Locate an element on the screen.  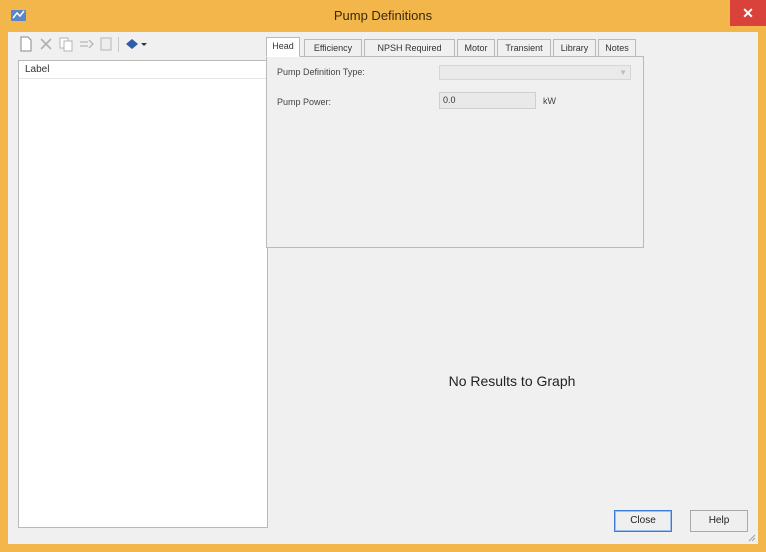
help-button: Help is located at coordinates (719, 521).